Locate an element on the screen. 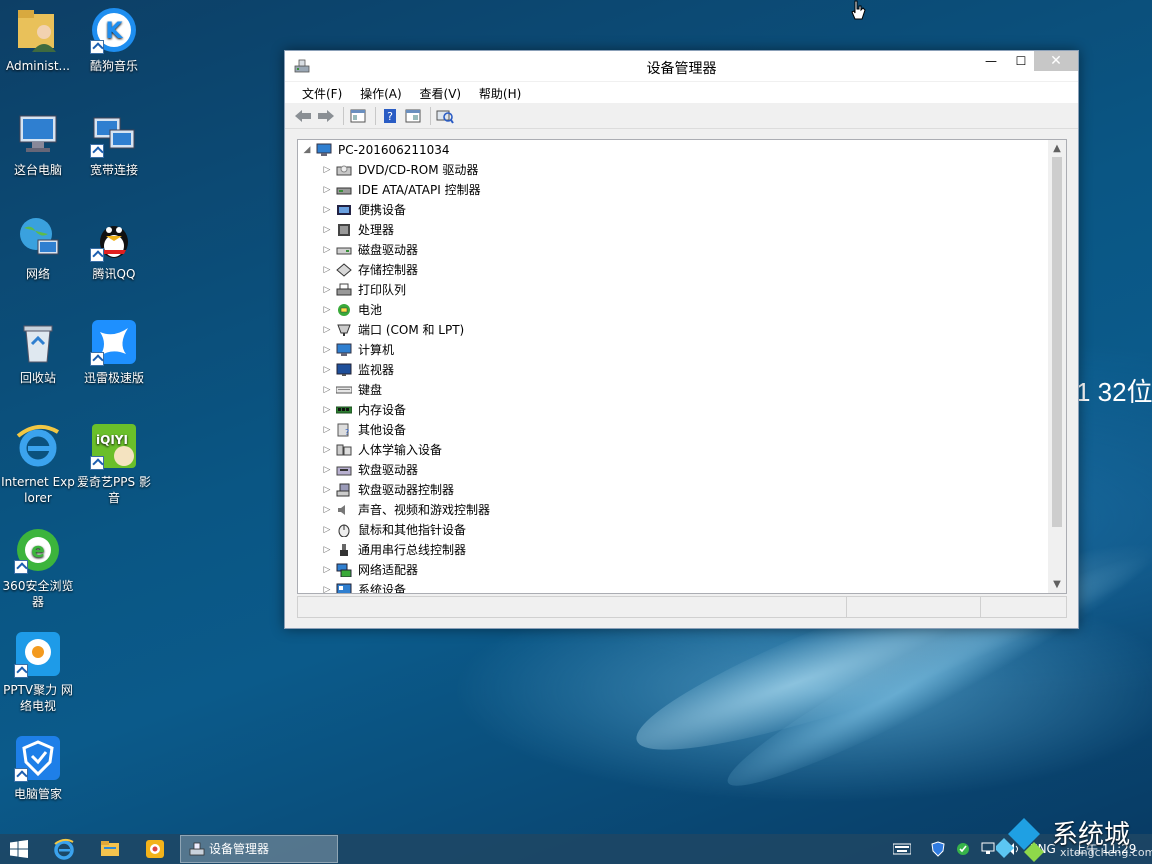 Image resolution: width=1152 pixels, height=864 pixels. ie-icon is located at coordinates (64, 849).